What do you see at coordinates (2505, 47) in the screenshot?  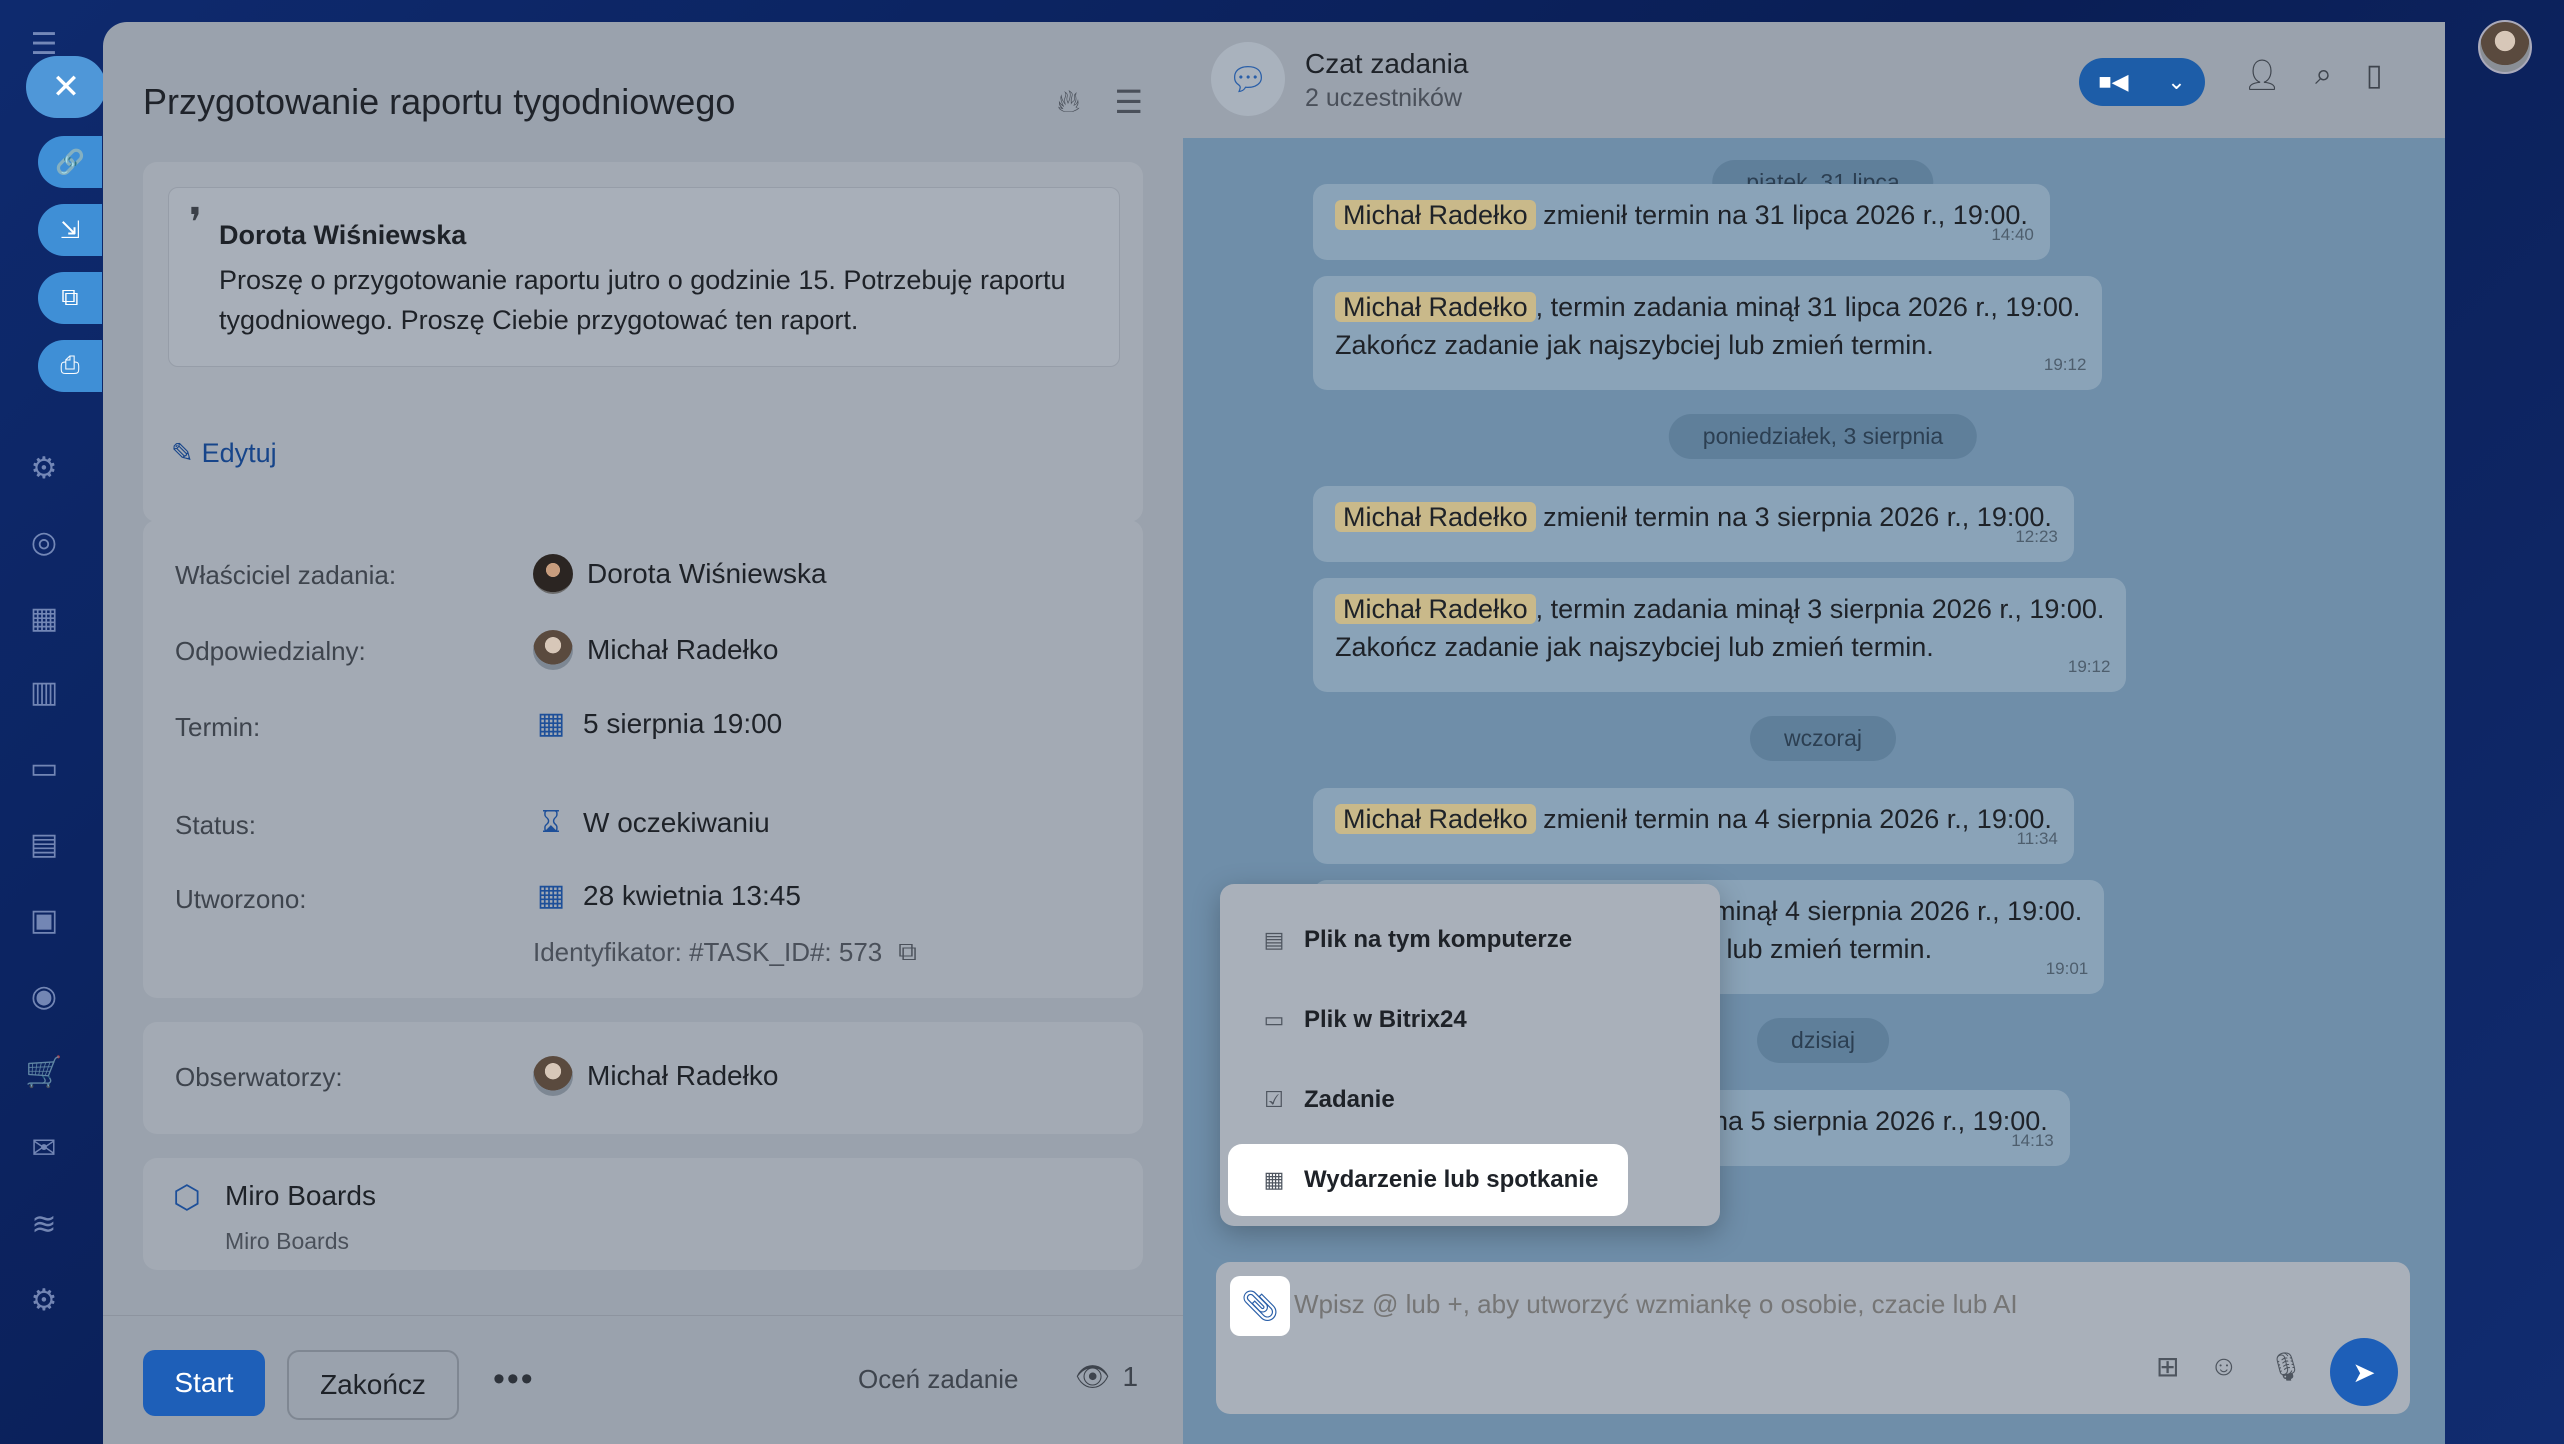 I see `user-avatar` at bounding box center [2505, 47].